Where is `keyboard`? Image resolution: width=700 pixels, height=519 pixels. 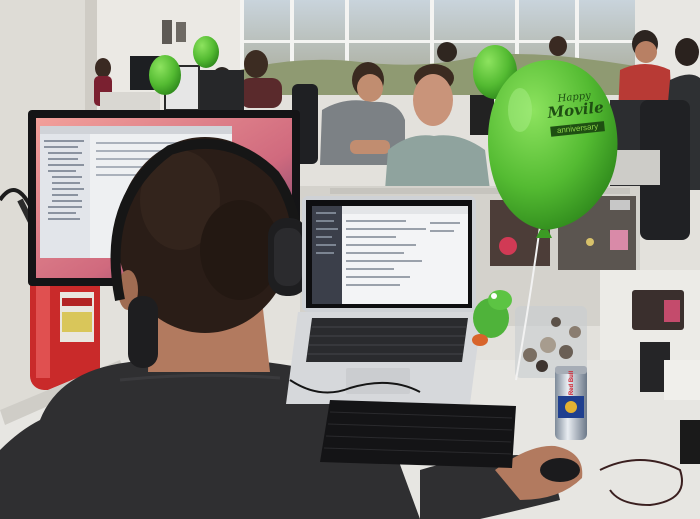 keyboard is located at coordinates (418, 434).